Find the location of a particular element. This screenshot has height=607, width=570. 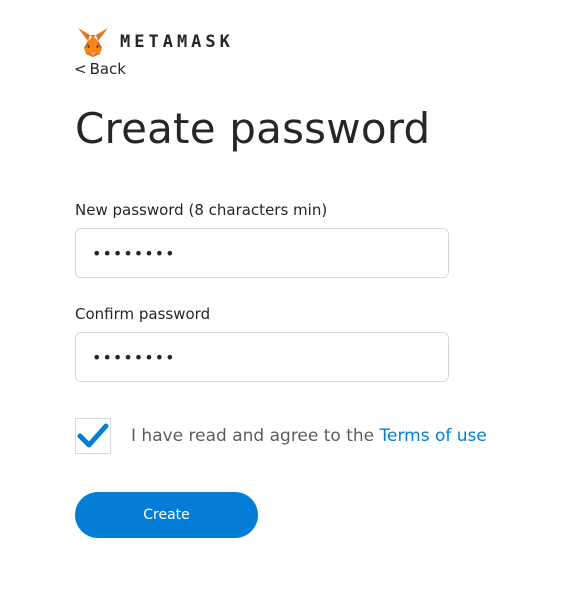

confirm-password-input is located at coordinates (262, 357).